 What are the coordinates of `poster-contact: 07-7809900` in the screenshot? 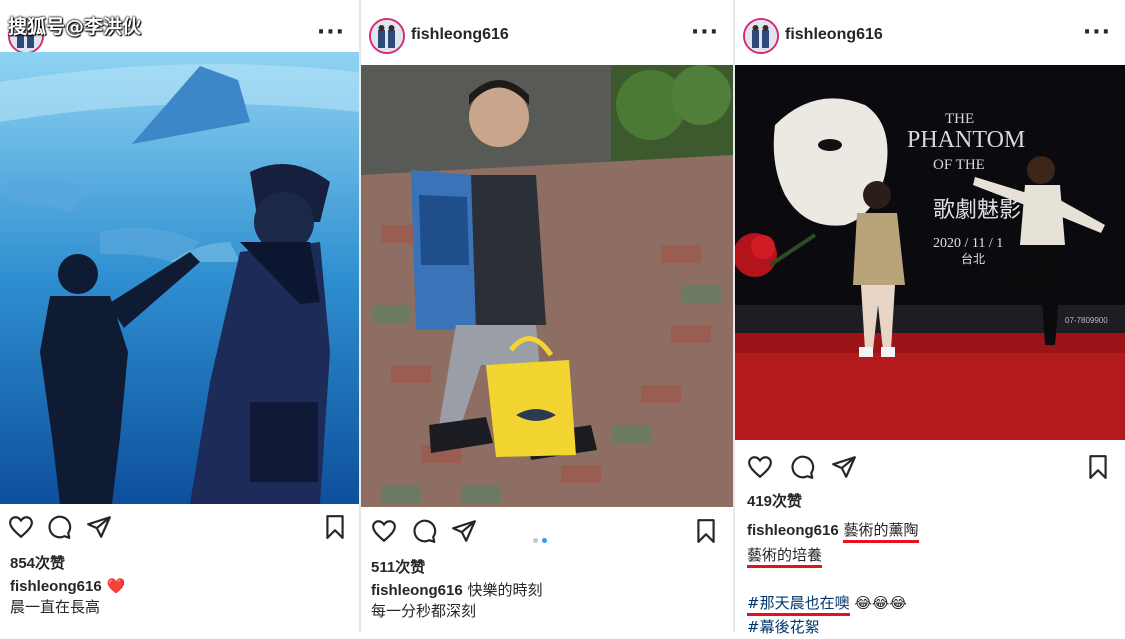 It's located at (1086, 320).